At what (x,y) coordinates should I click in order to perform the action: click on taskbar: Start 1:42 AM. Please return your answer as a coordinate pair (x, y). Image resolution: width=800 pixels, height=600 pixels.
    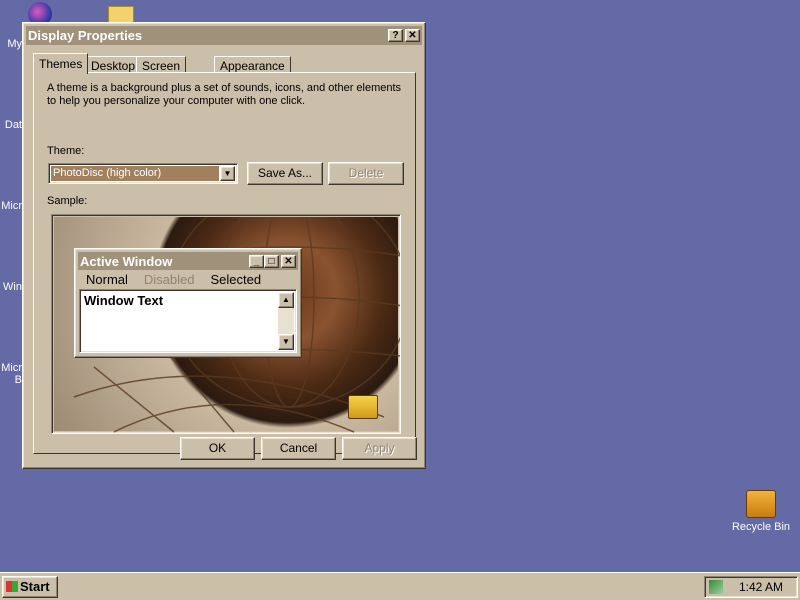
    Looking at the image, I should click on (400, 586).